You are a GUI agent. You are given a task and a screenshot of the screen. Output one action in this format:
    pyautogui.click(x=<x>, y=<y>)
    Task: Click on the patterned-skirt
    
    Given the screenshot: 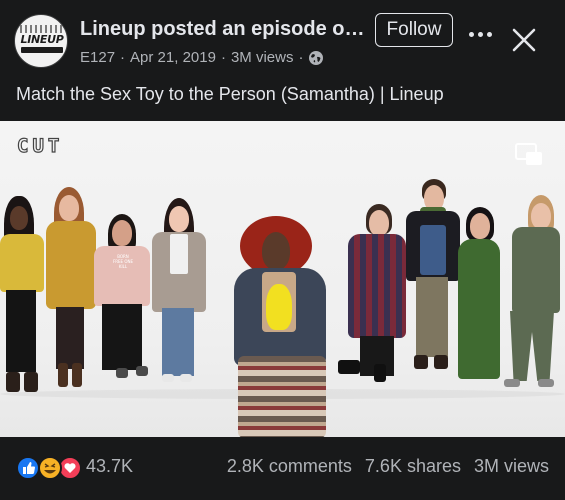 What is the action you would take?
    pyautogui.click(x=282, y=396)
    